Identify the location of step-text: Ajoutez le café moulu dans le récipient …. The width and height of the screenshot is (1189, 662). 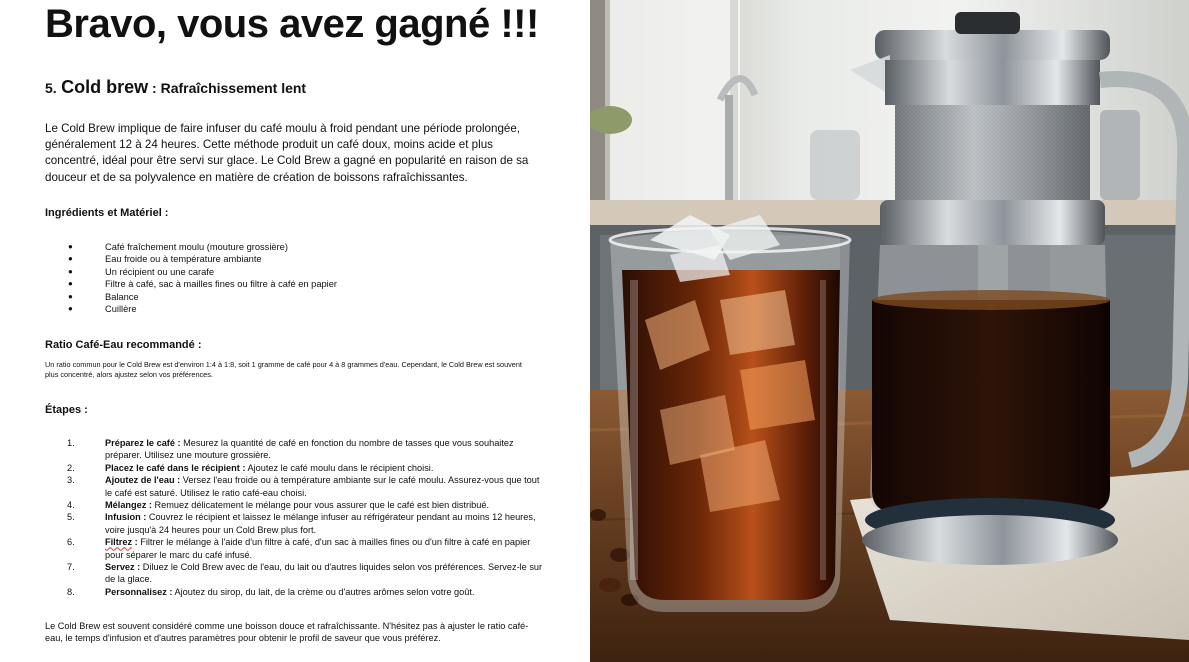
(339, 467).